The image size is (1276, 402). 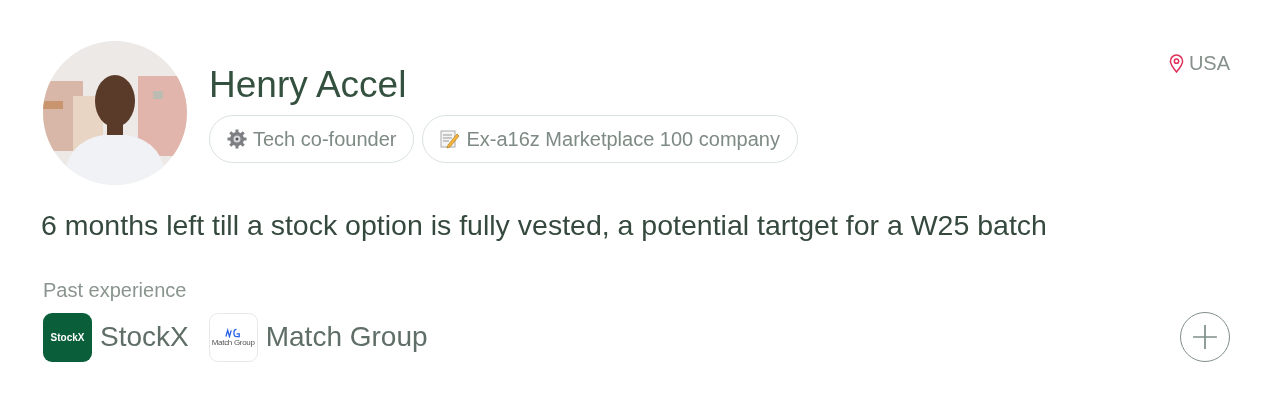 I want to click on logo-text: Match Group, so click(x=233, y=342).